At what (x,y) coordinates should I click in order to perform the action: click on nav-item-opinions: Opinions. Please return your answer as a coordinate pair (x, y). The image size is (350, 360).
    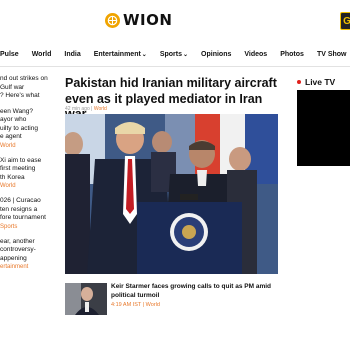
    Looking at the image, I should click on (216, 54).